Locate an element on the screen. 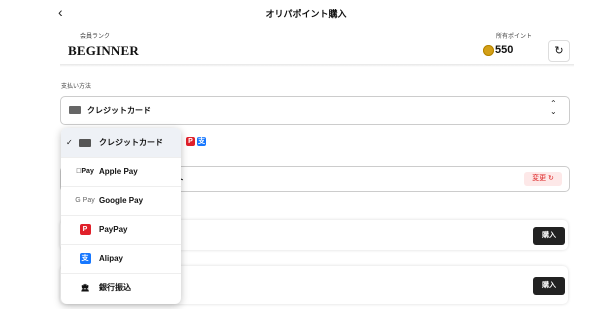 This screenshot has width=612, height=309. paypay-mini-icon: P is located at coordinates (190, 141).